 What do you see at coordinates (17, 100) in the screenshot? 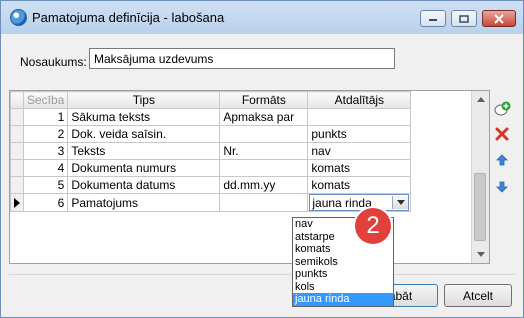
I see `row-indicator-header` at bounding box center [17, 100].